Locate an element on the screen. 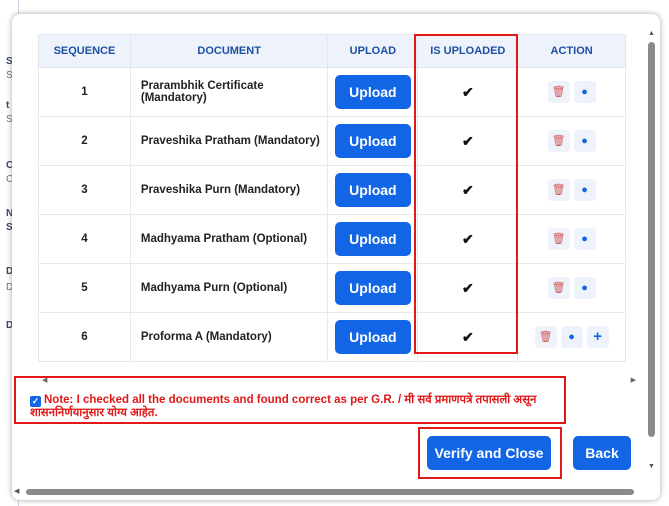  background-text: t is located at coordinates (8, 105).